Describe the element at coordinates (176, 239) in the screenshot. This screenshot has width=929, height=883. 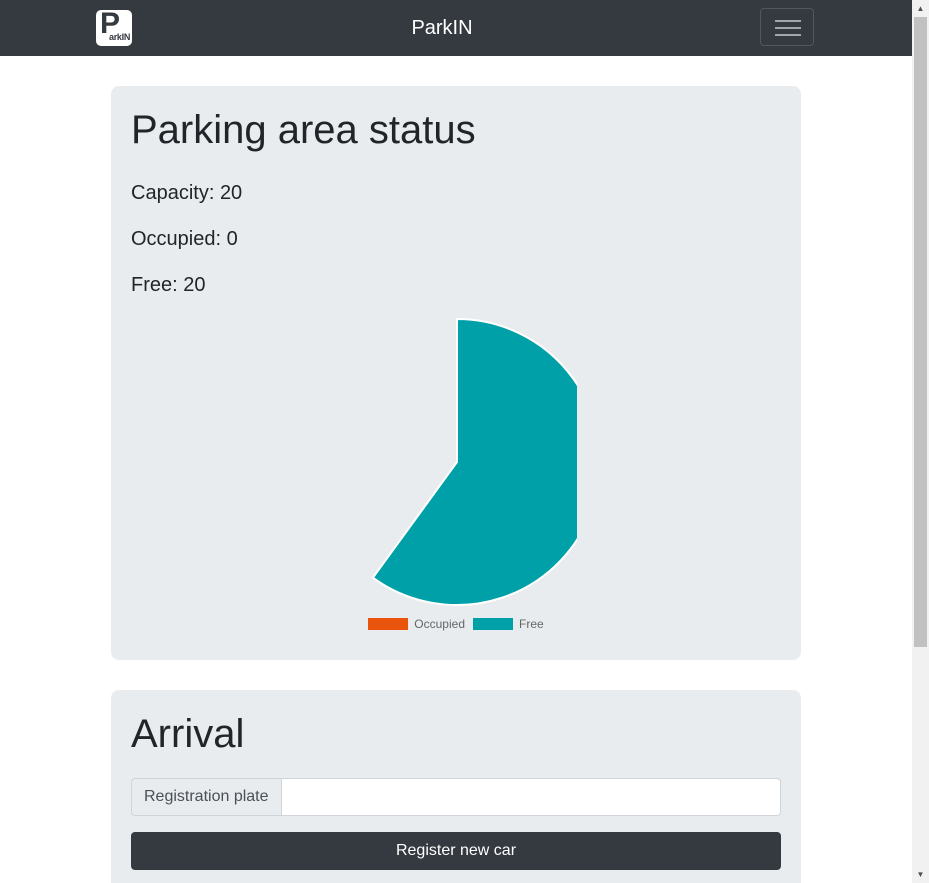
I see `occupied-label: Occupied:` at that location.